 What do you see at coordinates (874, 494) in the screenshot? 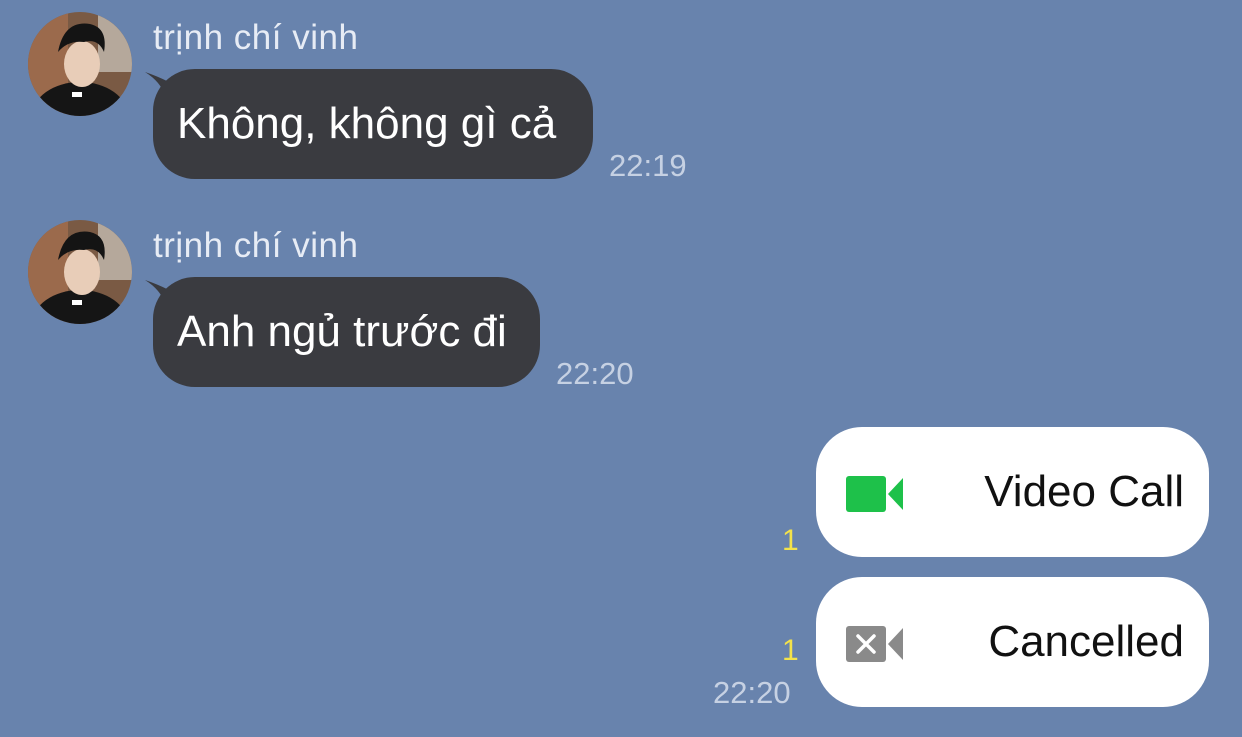
I see `video-camera-icon` at bounding box center [874, 494].